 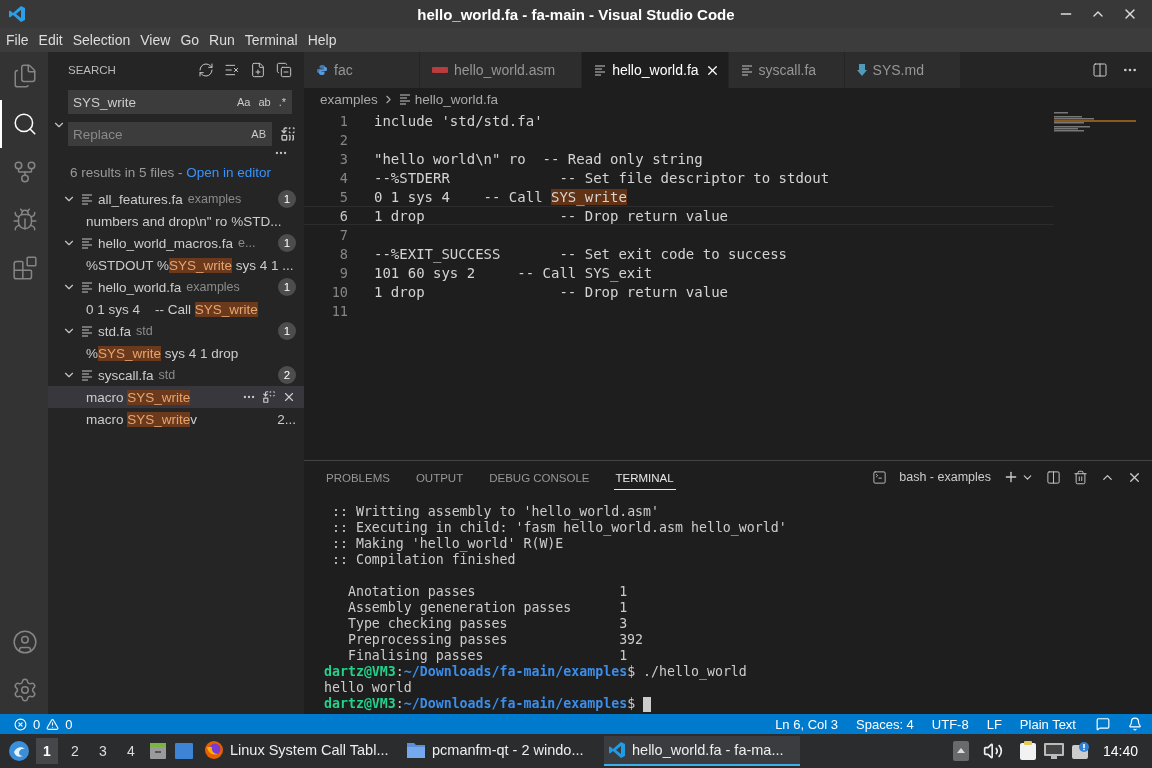 I want to click on code-editor-icon, so click(x=617, y=750).